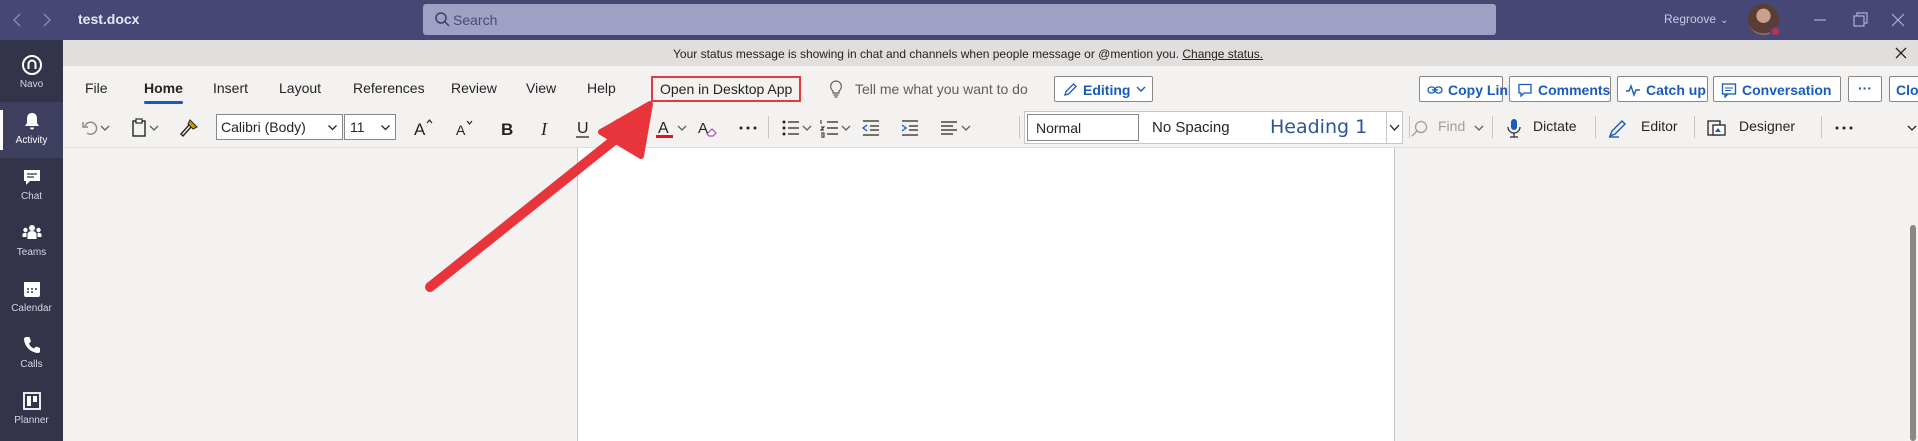  What do you see at coordinates (18, 20) in the screenshot?
I see `back-arrow-icon` at bounding box center [18, 20].